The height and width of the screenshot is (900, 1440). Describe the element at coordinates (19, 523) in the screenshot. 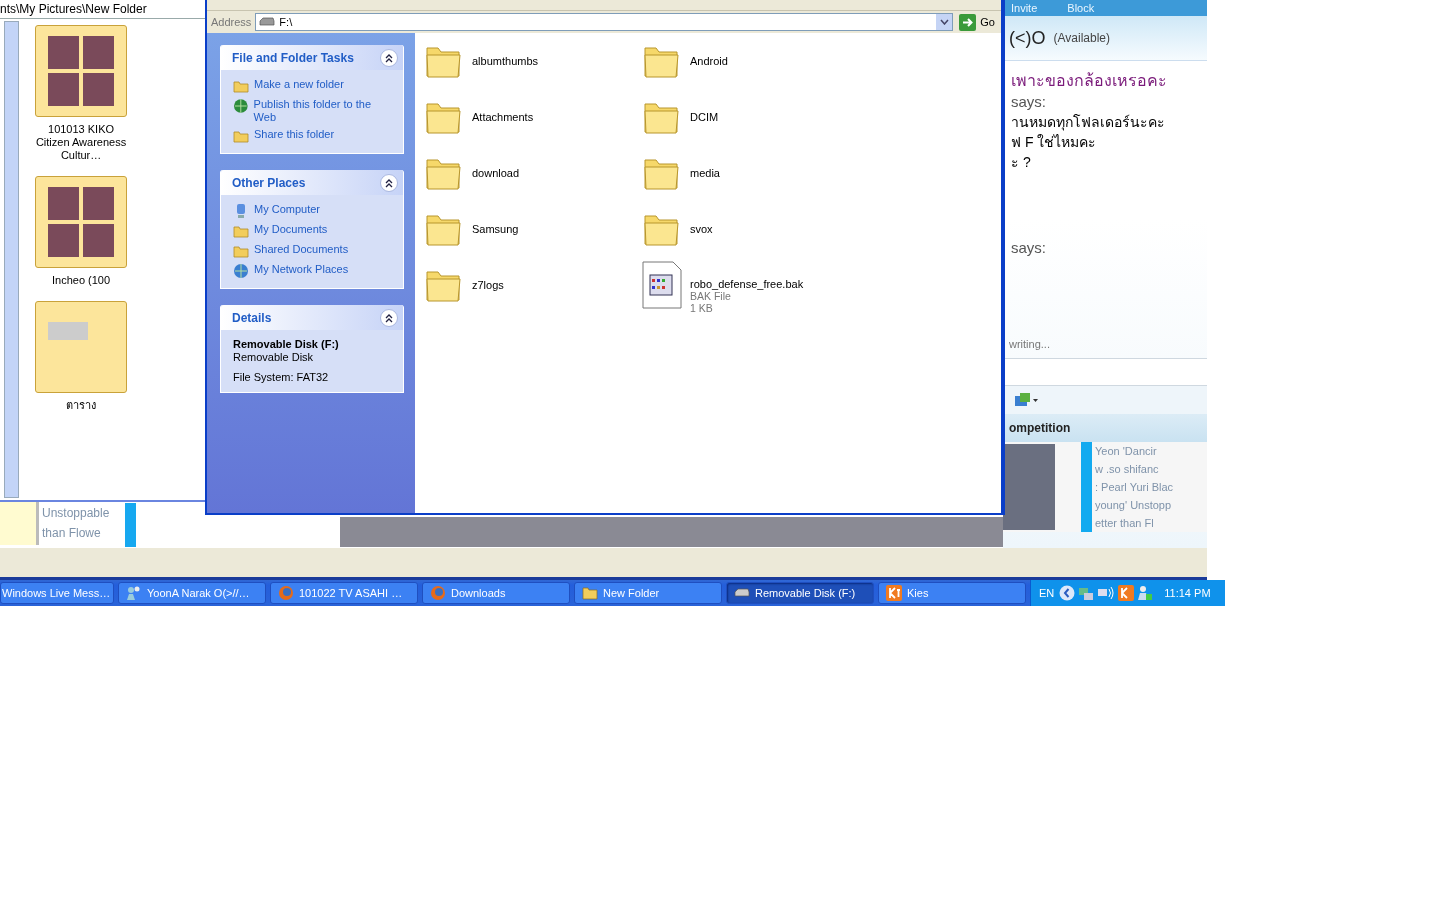

I see `note-background` at that location.